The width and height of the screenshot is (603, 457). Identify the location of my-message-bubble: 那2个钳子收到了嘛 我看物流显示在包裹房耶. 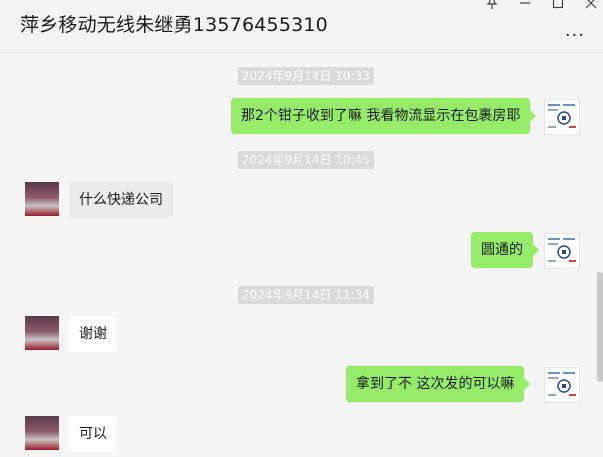
(384, 116).